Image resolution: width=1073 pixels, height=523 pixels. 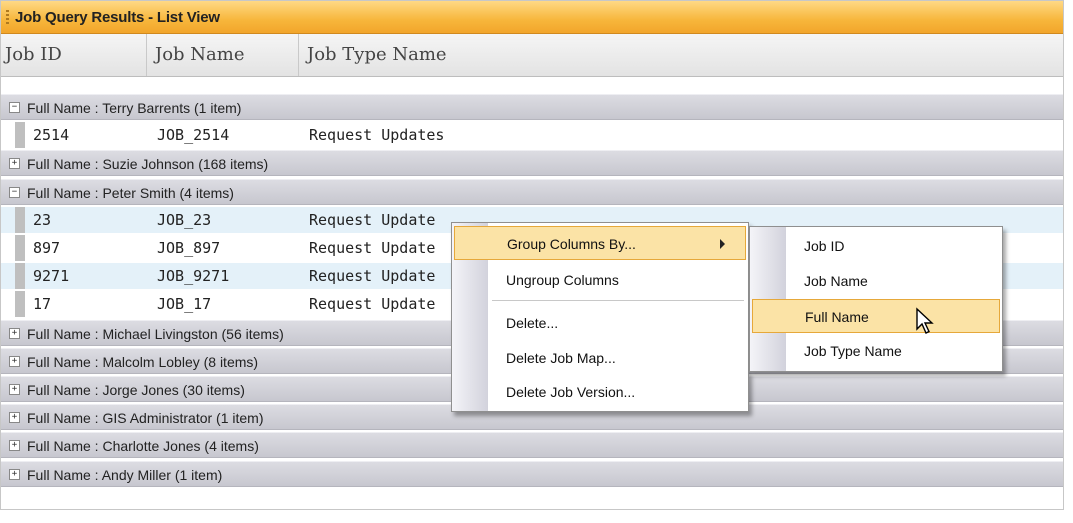 I want to click on title-bar: Job Query Results - List View, so click(x=532, y=17).